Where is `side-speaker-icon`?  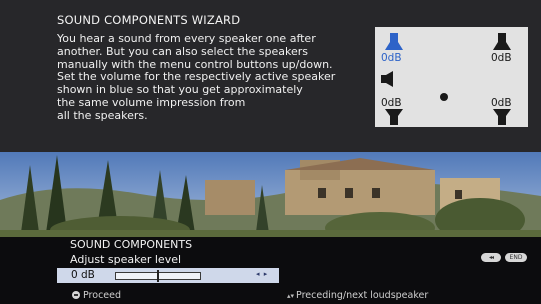
side-speaker-icon is located at coordinates (387, 79).